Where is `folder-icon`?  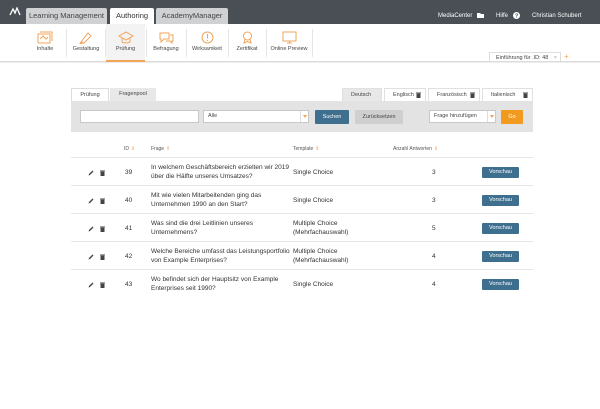 folder-icon is located at coordinates (481, 16).